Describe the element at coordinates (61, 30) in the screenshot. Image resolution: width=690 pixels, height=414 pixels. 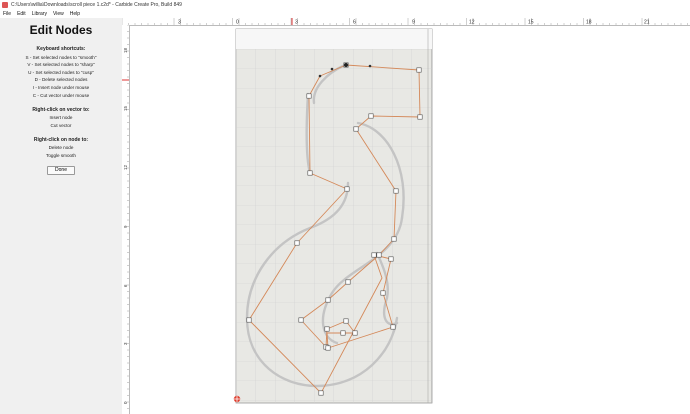
I see `panel-heading: Edit Nodes` at that location.